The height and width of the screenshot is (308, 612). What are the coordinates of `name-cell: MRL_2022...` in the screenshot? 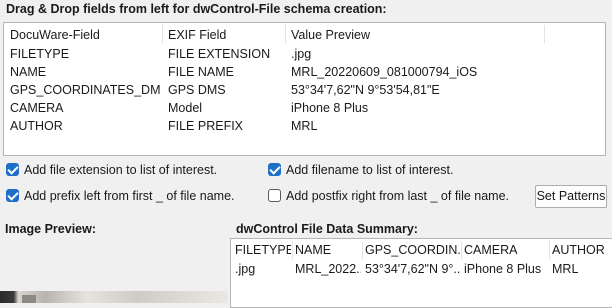 It's located at (328, 269).